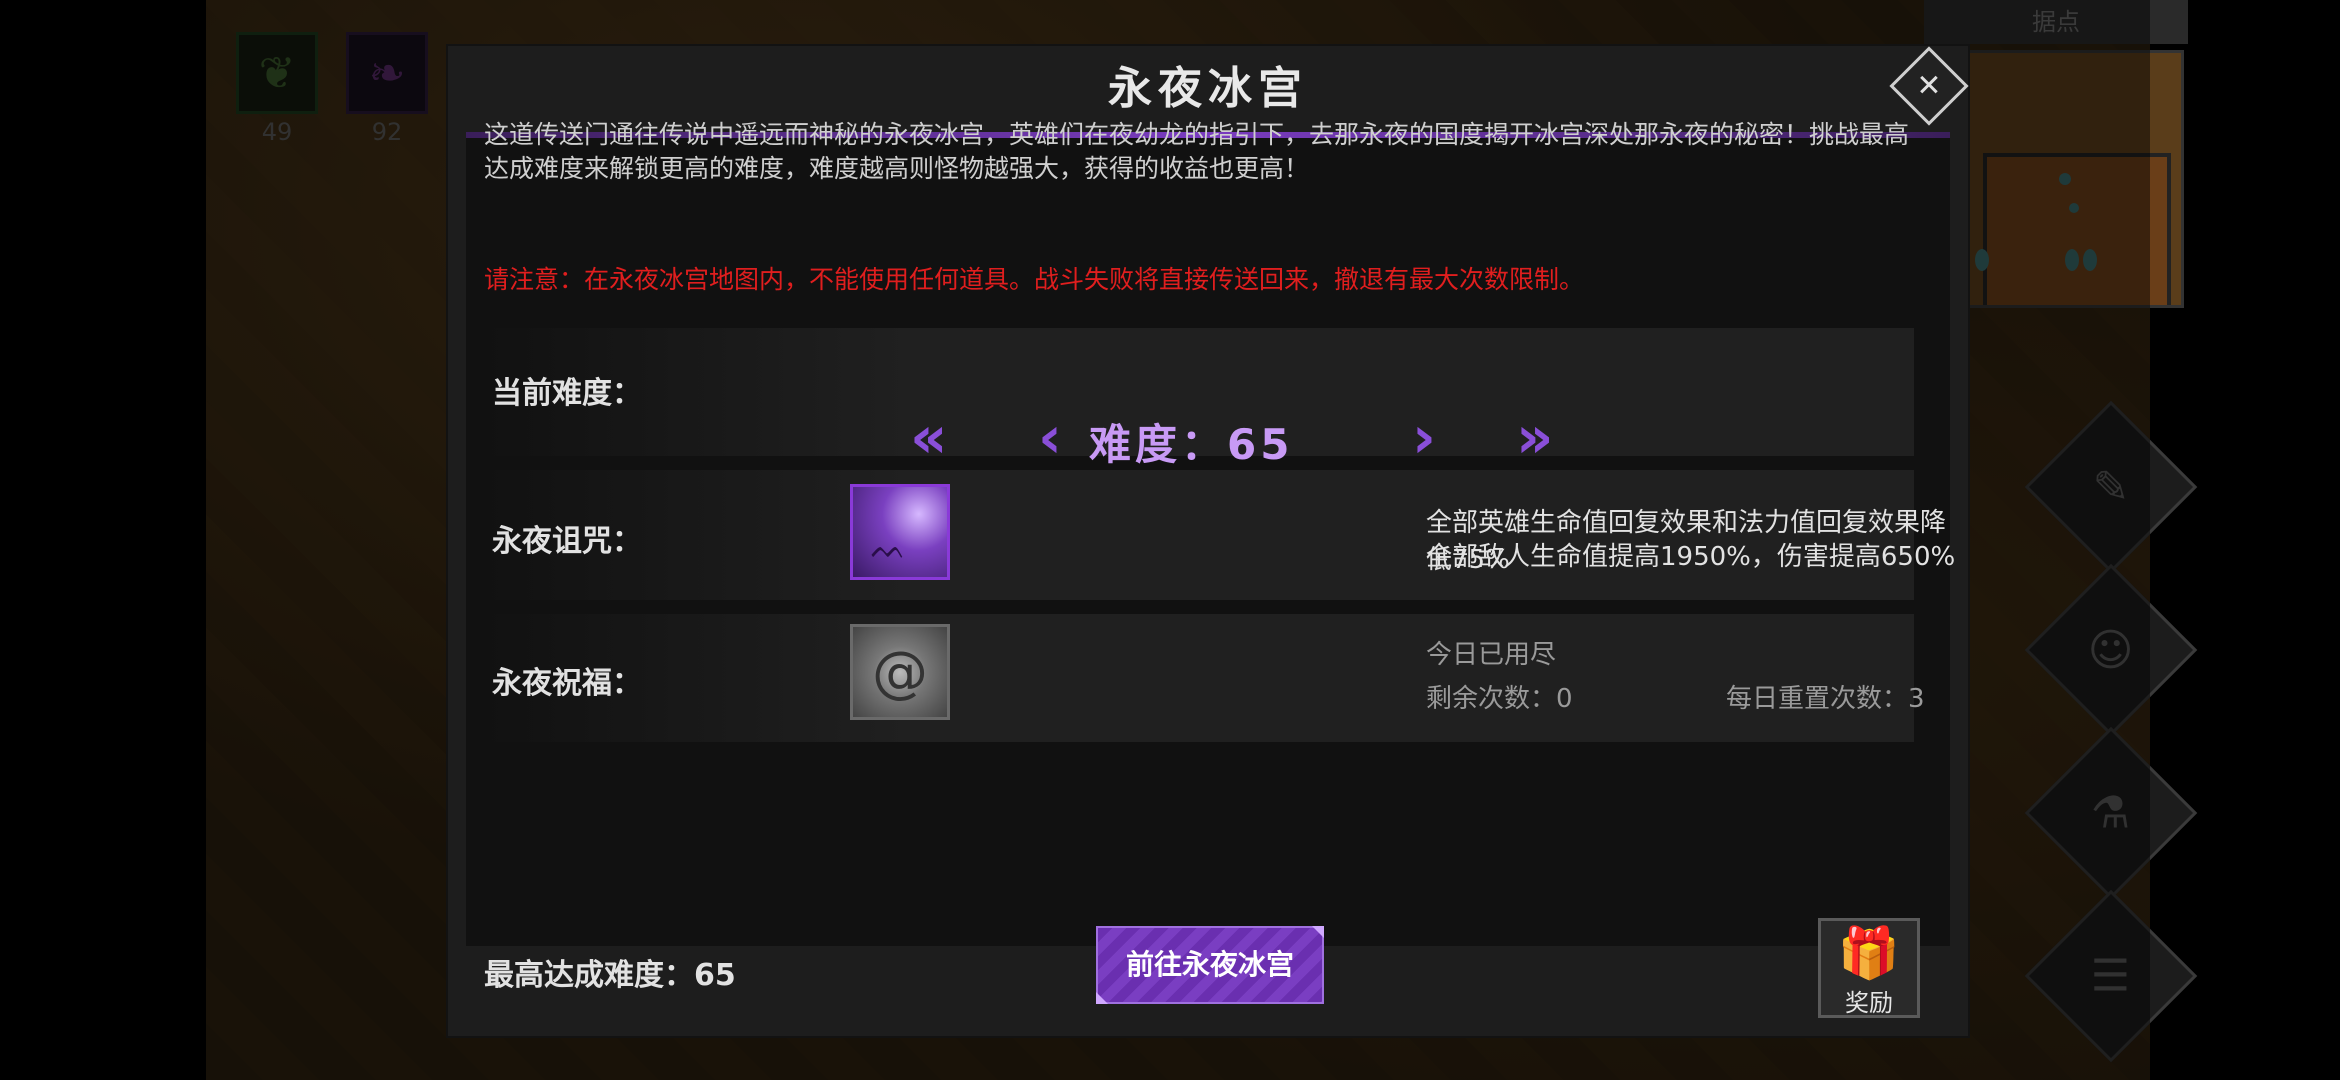 Image resolution: width=2340 pixels, height=1080 pixels. I want to click on blessing-row: 永夜祝福：, so click(1199, 678).